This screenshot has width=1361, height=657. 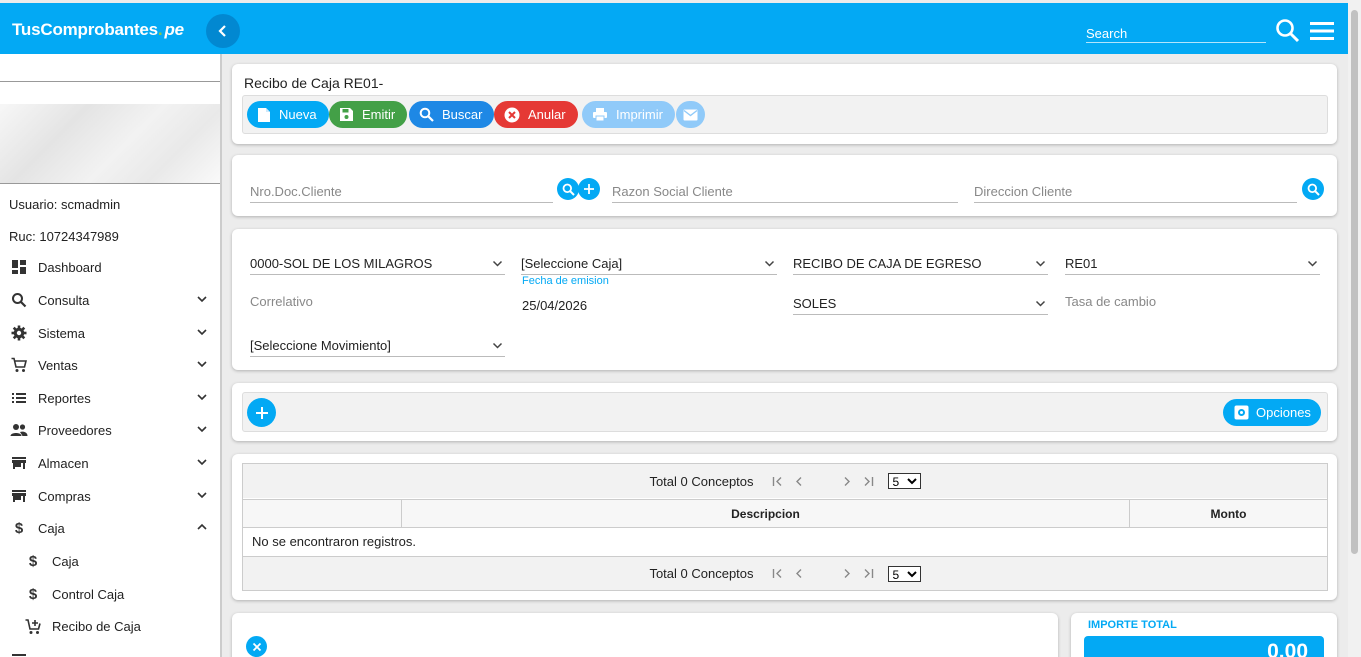 What do you see at coordinates (1192, 263) in the screenshot?
I see `serie-select: RE01` at bounding box center [1192, 263].